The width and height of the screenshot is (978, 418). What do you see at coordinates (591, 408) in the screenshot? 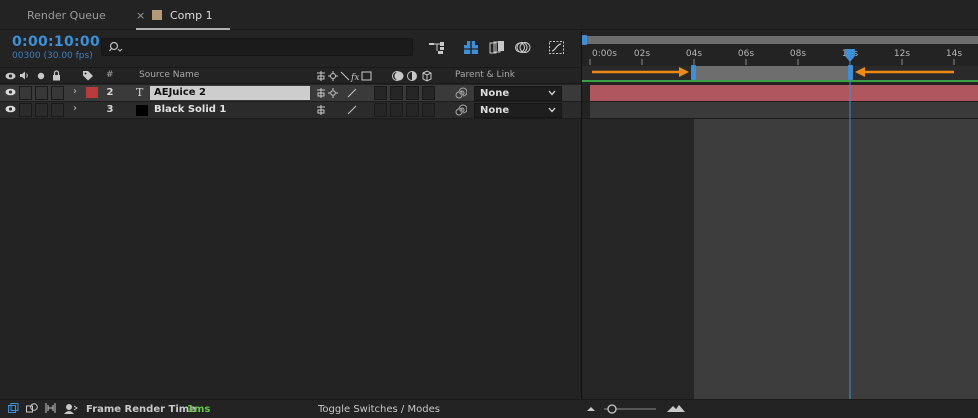
I see `zoom-out-icon` at bounding box center [591, 408].